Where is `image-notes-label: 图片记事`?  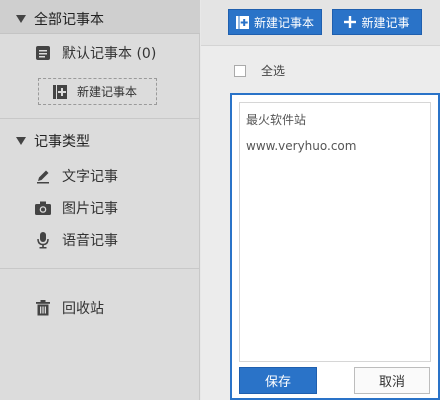
image-notes-label: 图片记事 is located at coordinates (90, 209).